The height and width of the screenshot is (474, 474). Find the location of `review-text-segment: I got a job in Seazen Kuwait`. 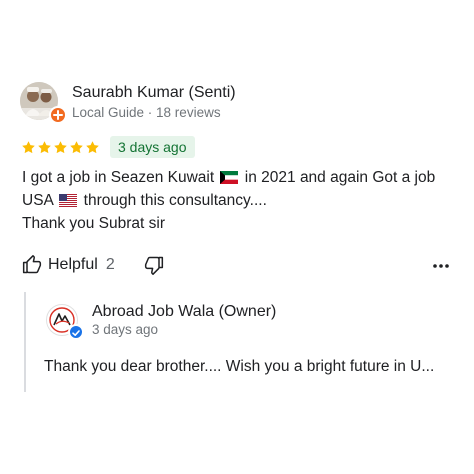

review-text-segment: I got a job in Seazen Kuwait is located at coordinates (118, 177).